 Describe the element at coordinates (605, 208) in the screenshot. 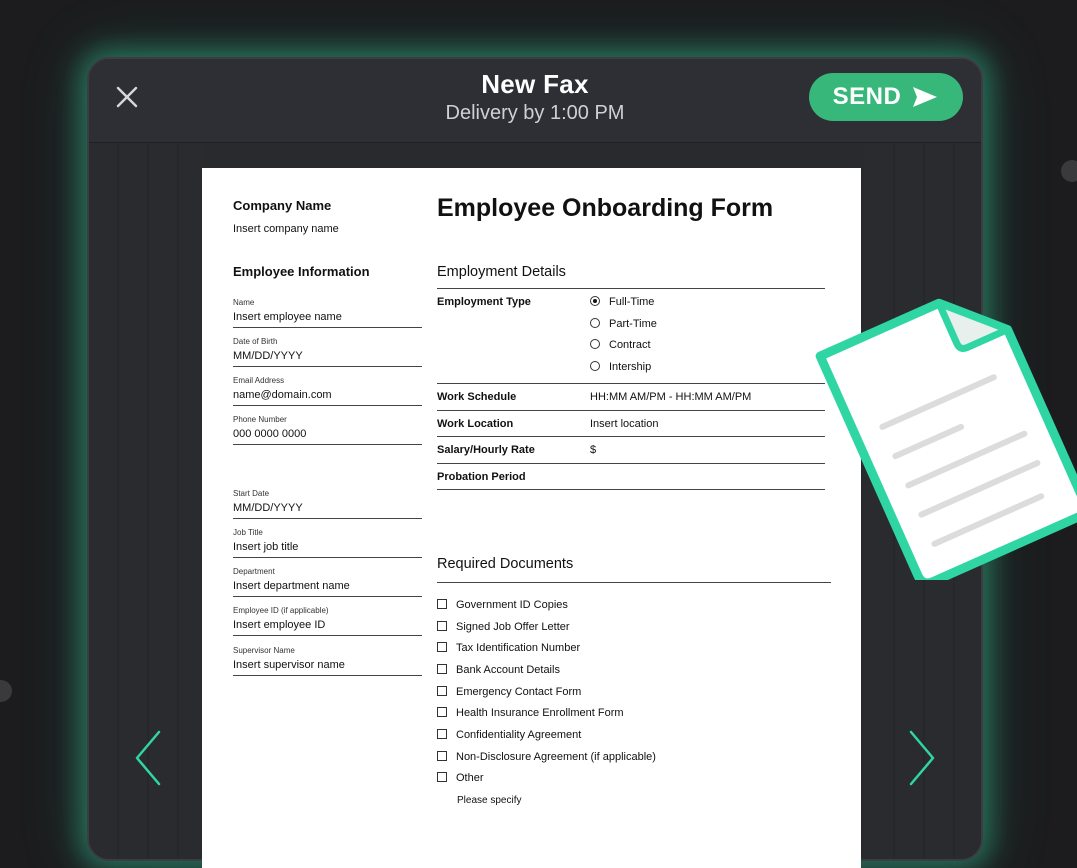

I see `form-title: Employee Onboarding Form` at that location.